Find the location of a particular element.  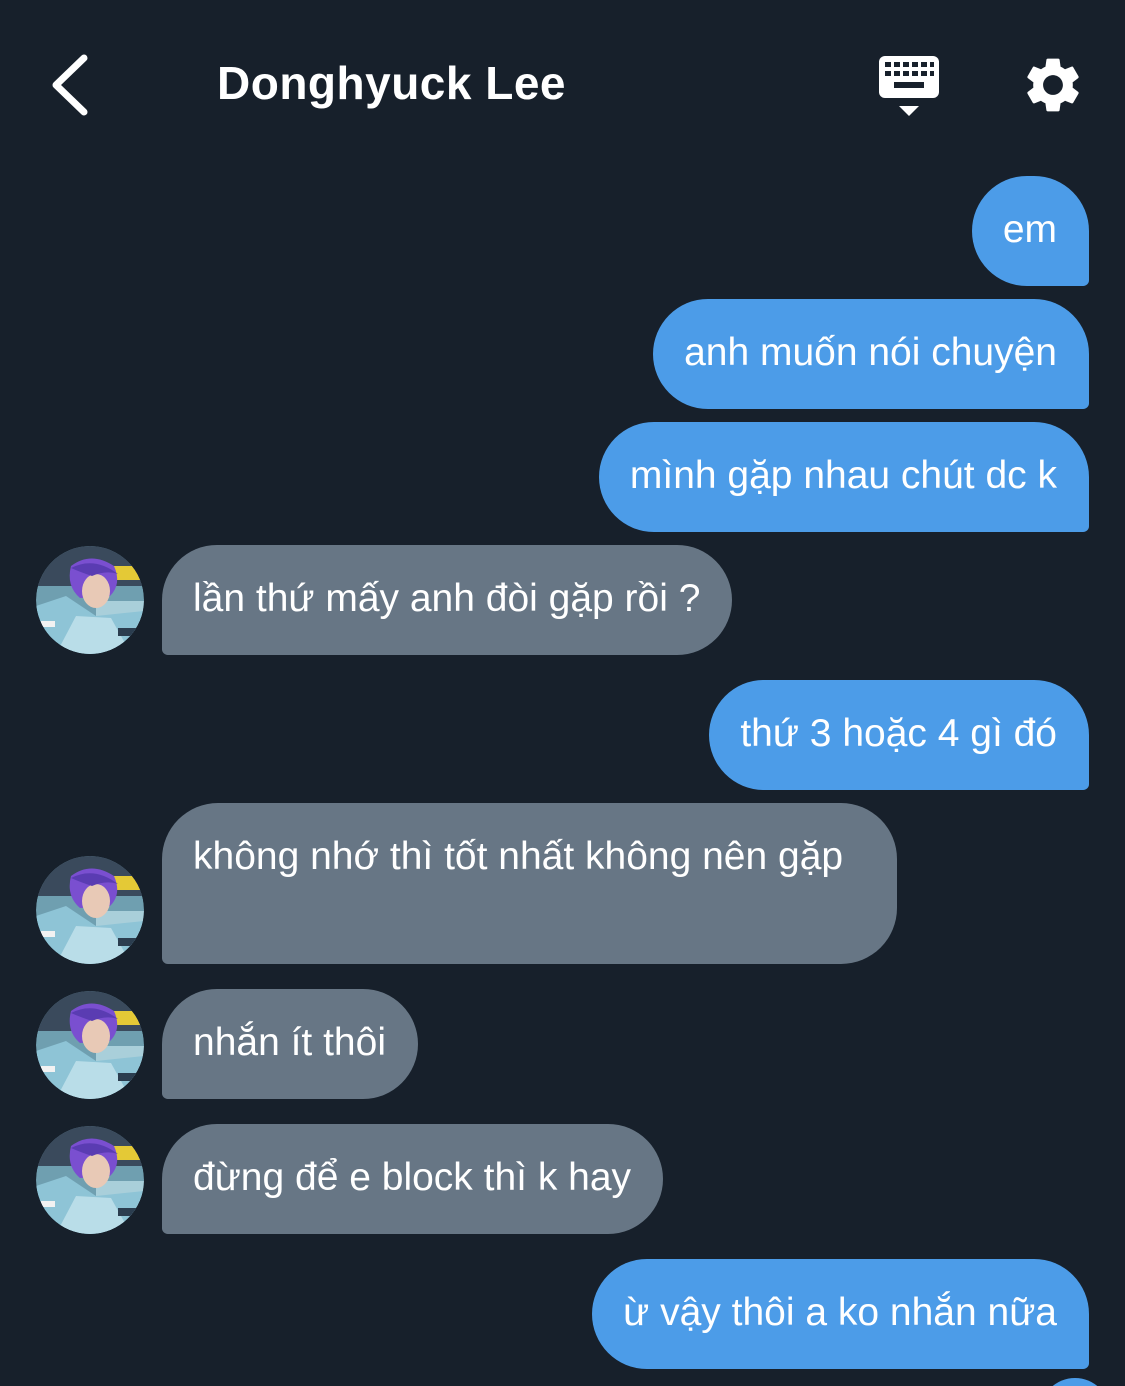

message-bubble-outgoing: mình gặp nhau chút dc k is located at coordinates (843, 477).